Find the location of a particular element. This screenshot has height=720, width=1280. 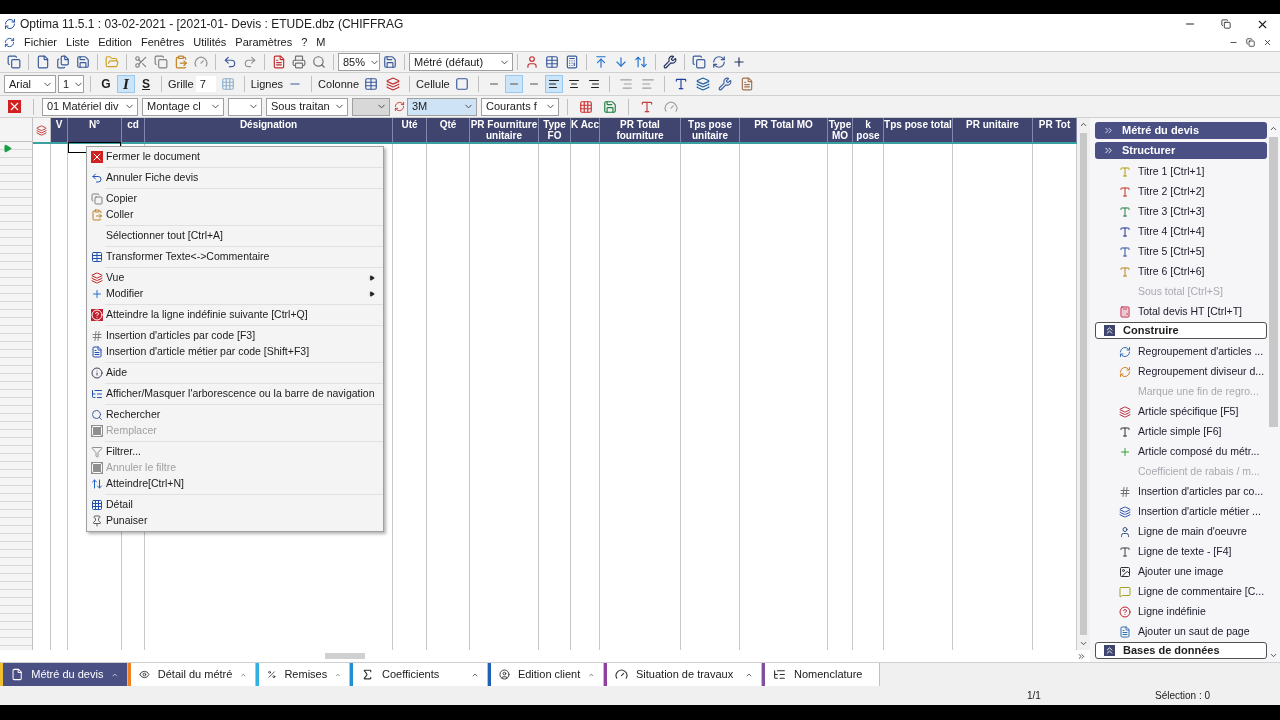

style-button: S is located at coordinates (146, 84).